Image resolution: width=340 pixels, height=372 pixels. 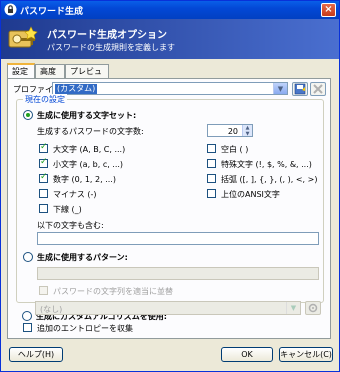 I want to click on save-profile-button, so click(x=300, y=89).